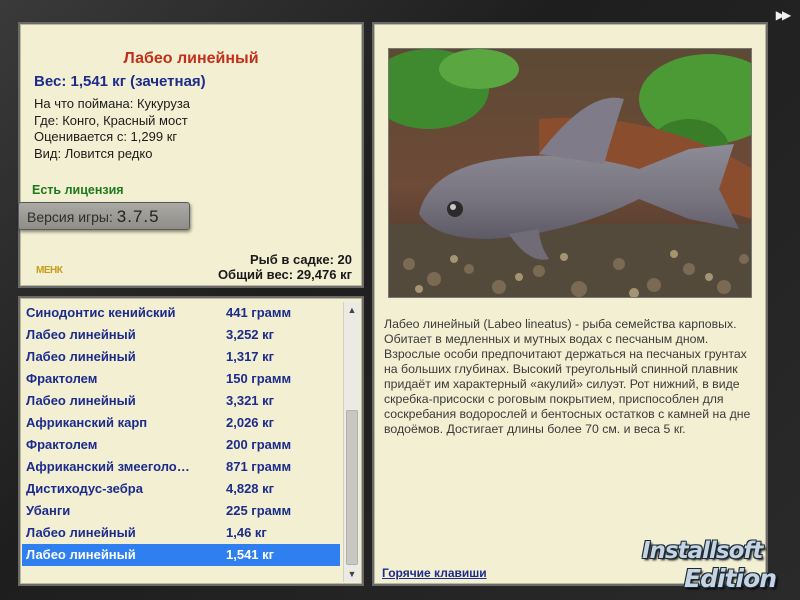 The width and height of the screenshot is (800, 600). Describe the element at coordinates (181, 445) in the screenshot. I see `list-item: Фрактолем 200 грамм` at that location.